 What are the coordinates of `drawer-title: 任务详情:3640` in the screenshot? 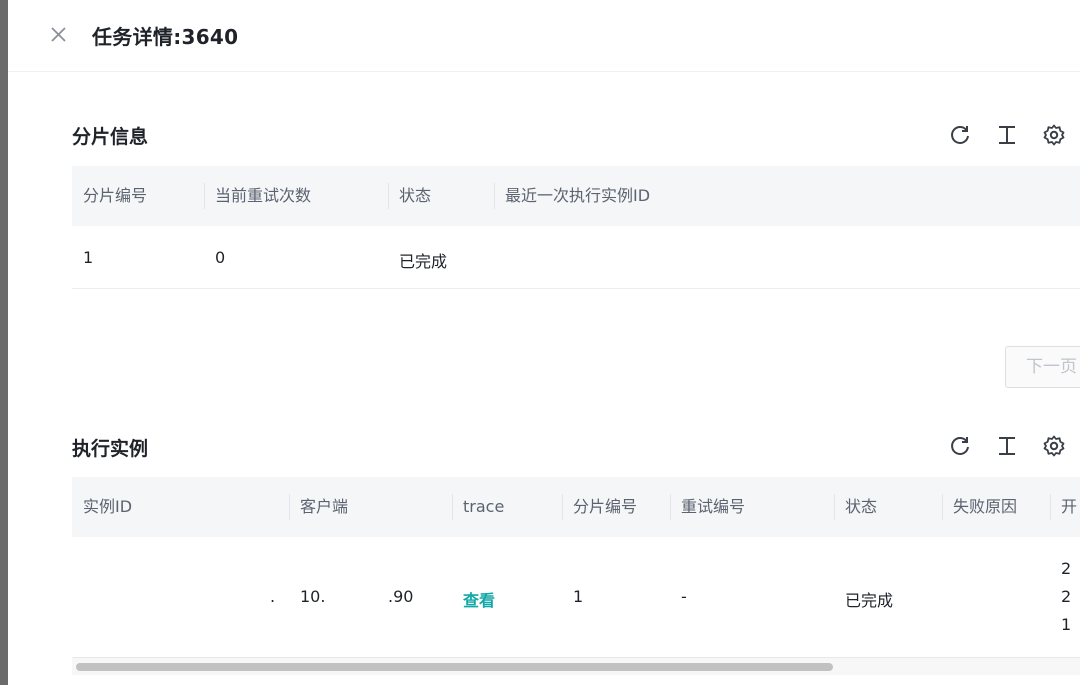 It's located at (165, 37).